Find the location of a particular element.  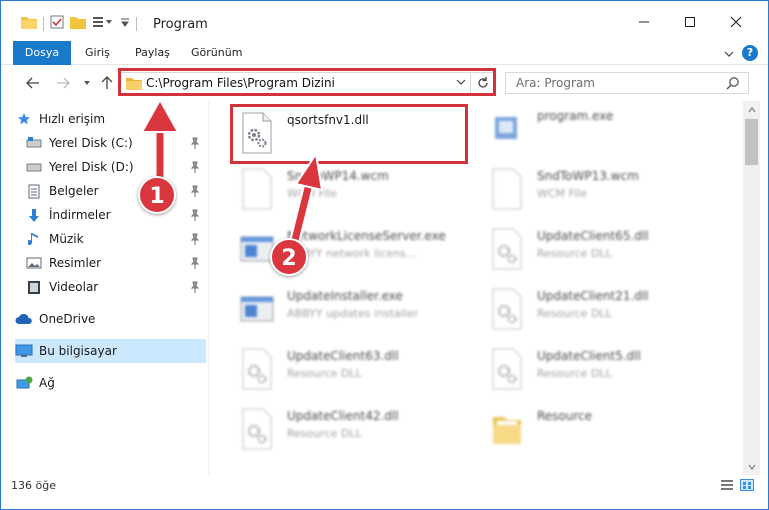

file-item-updateclient63-dll: UpdateClient63.dll Resource DLL is located at coordinates (349, 369).